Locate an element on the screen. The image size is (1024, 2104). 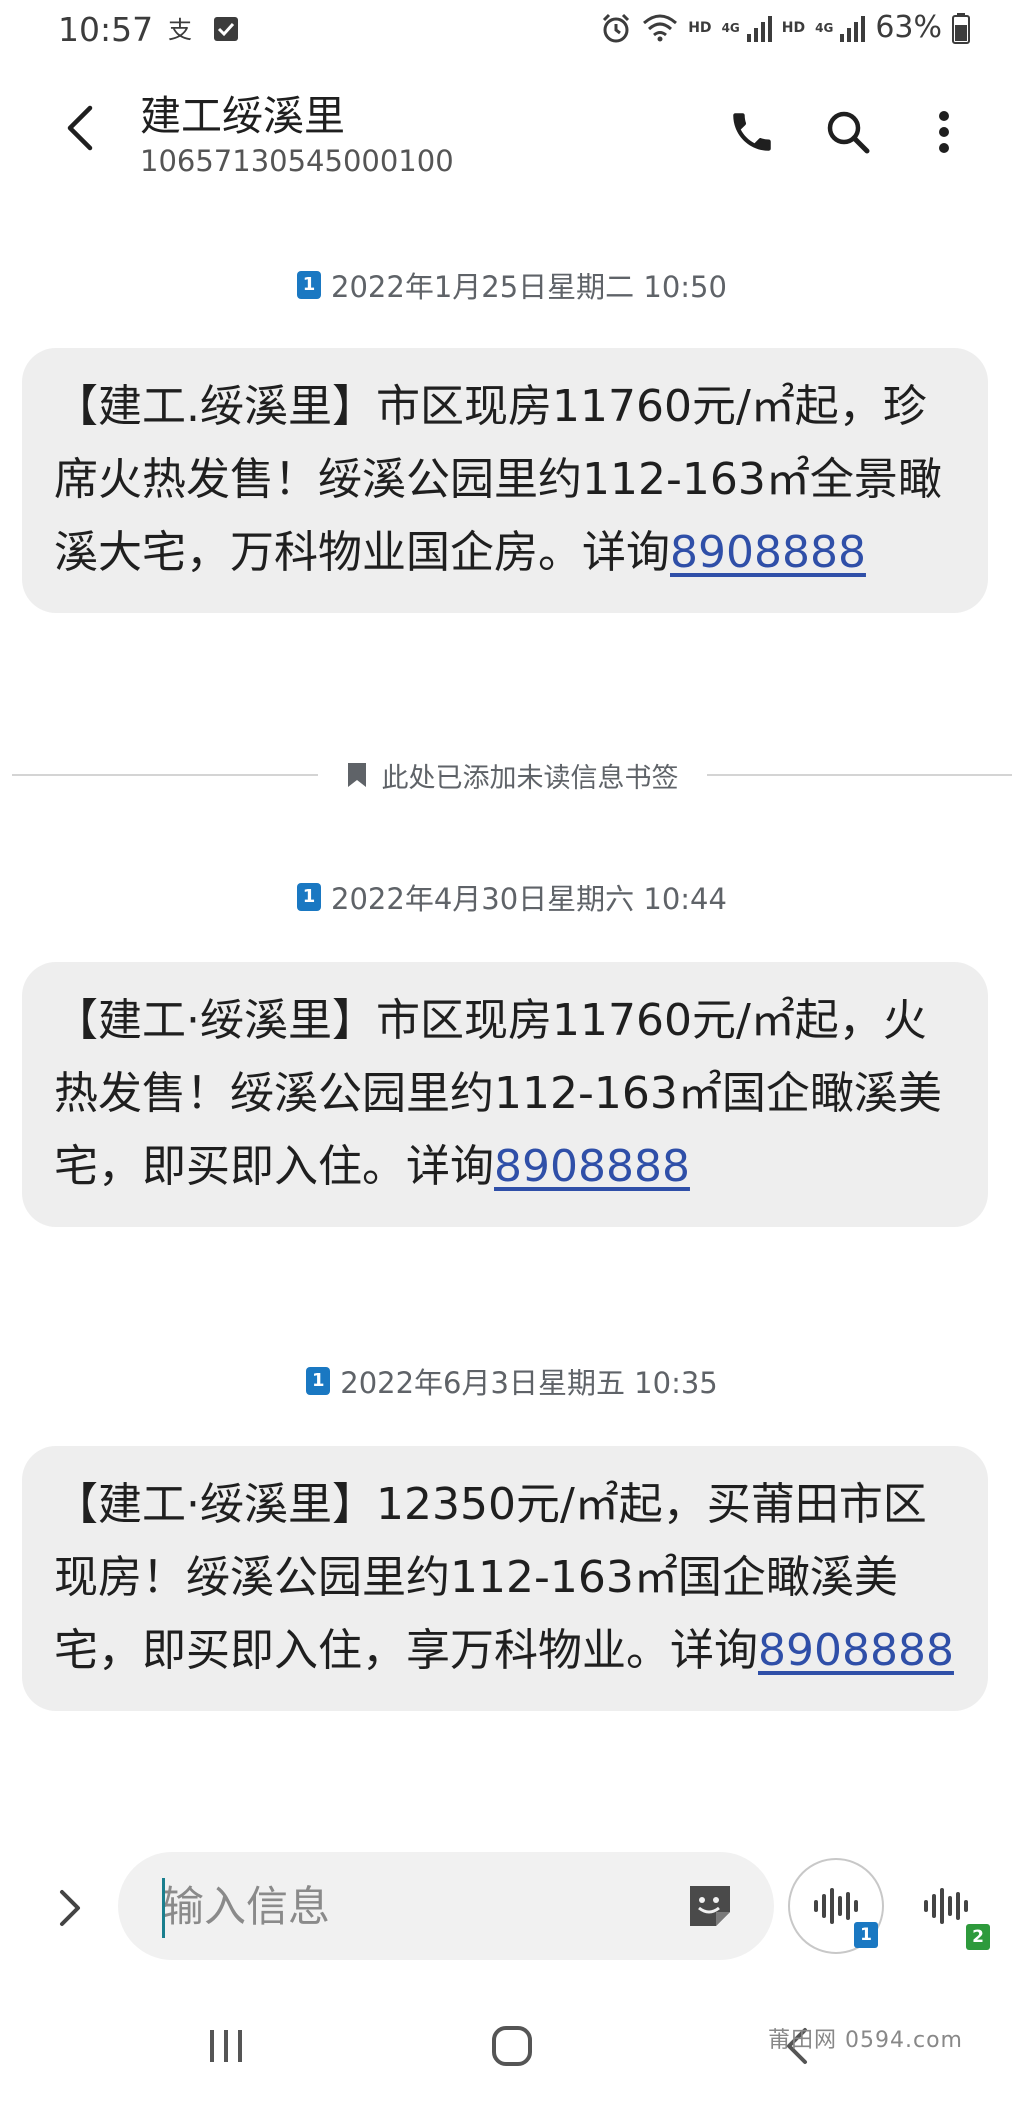
status-time: 10:57 is located at coordinates (106, 29).